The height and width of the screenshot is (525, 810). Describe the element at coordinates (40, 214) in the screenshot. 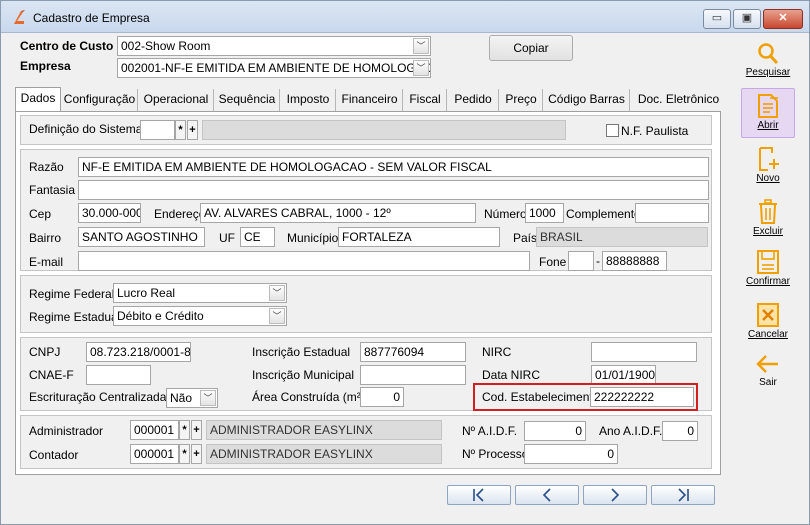

I see `cep-label: Cep` at that location.